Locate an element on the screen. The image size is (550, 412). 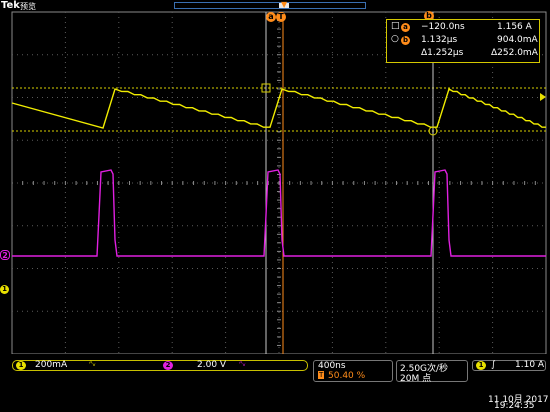
trigger-source-badge: 1 is located at coordinates (481, 365).